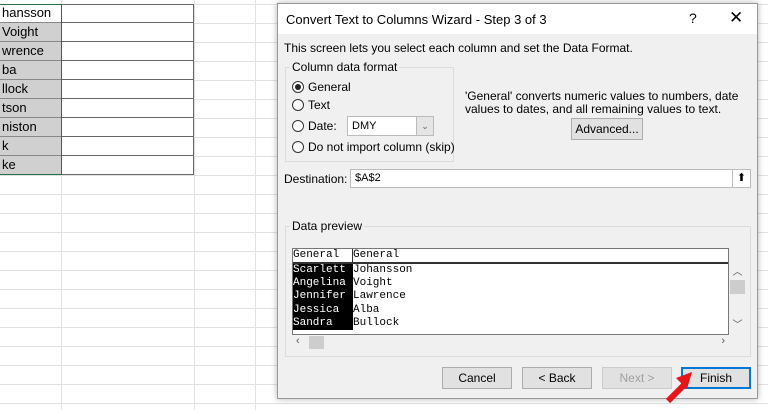  Describe the element at coordinates (381, 147) in the screenshot. I see `radio-label: Do not import column (skip)` at that location.